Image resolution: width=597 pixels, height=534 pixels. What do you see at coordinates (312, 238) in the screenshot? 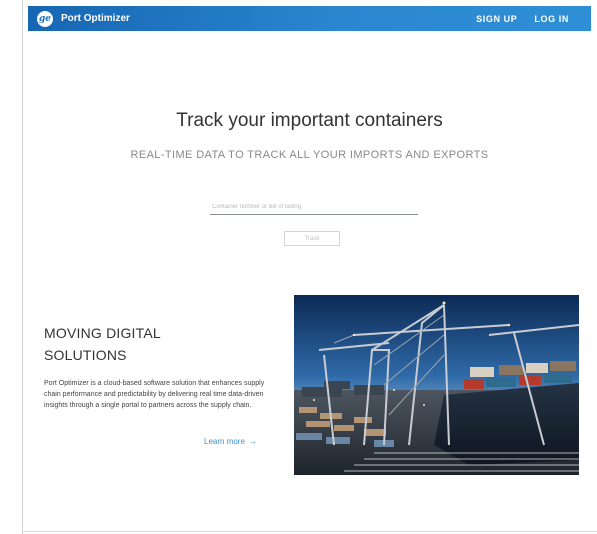
I see `track-button: Track` at bounding box center [312, 238].